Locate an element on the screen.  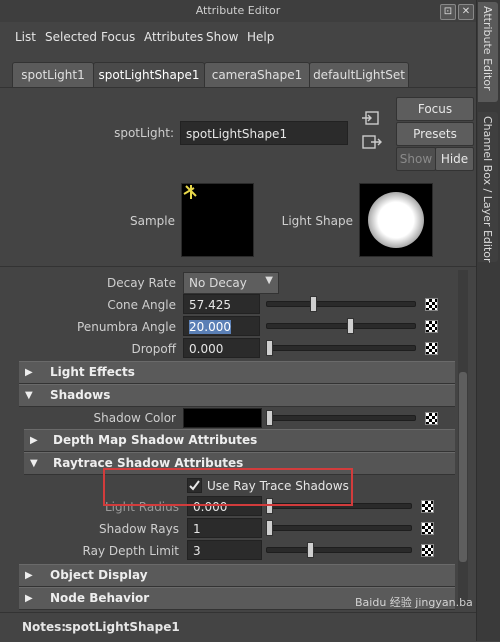
notes-label: Notes: is located at coordinates (44, 627).